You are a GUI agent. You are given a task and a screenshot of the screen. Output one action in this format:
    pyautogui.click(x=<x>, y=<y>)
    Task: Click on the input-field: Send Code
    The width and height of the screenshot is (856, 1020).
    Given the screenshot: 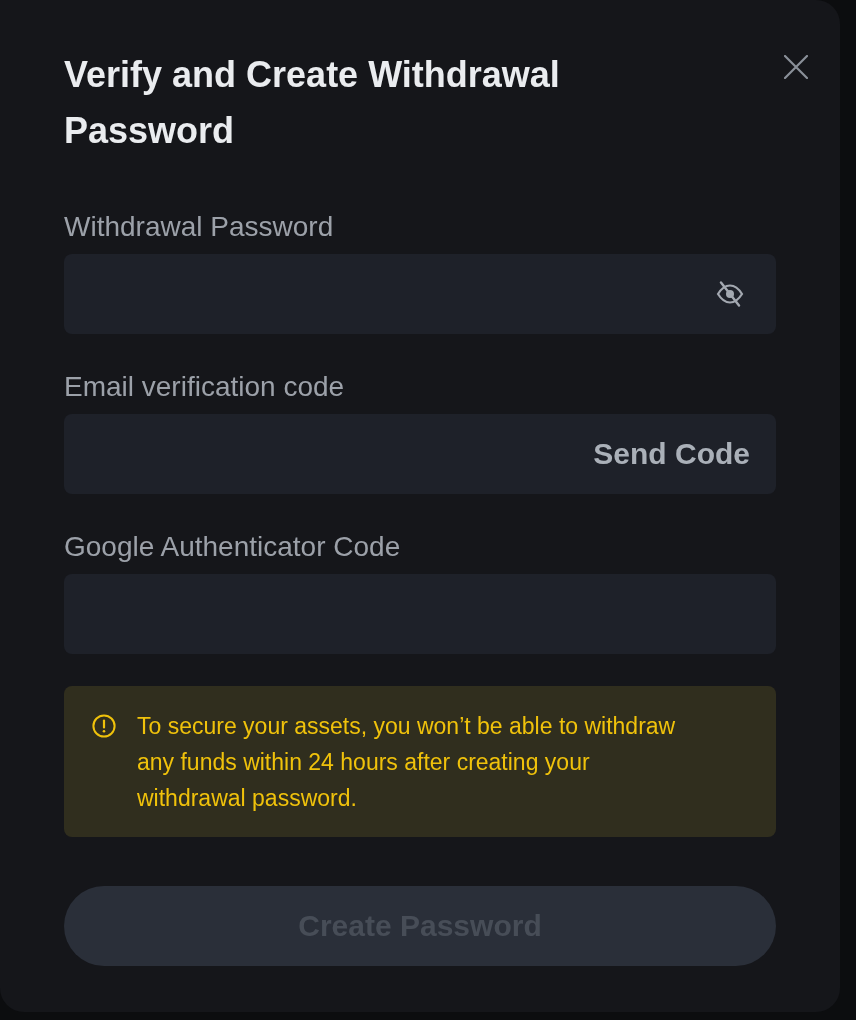 What is the action you would take?
    pyautogui.click(x=420, y=454)
    